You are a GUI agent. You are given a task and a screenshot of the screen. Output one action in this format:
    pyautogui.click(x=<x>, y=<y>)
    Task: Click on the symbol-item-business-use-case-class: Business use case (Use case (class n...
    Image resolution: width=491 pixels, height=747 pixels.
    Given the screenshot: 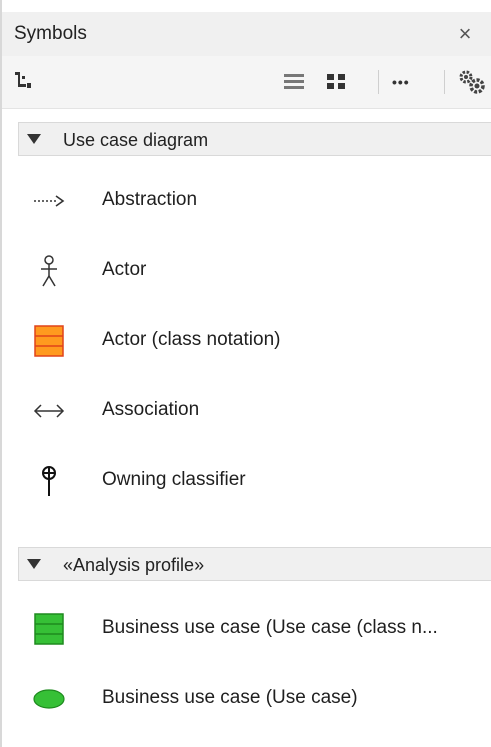 What is the action you would take?
    pyautogui.click(x=254, y=628)
    